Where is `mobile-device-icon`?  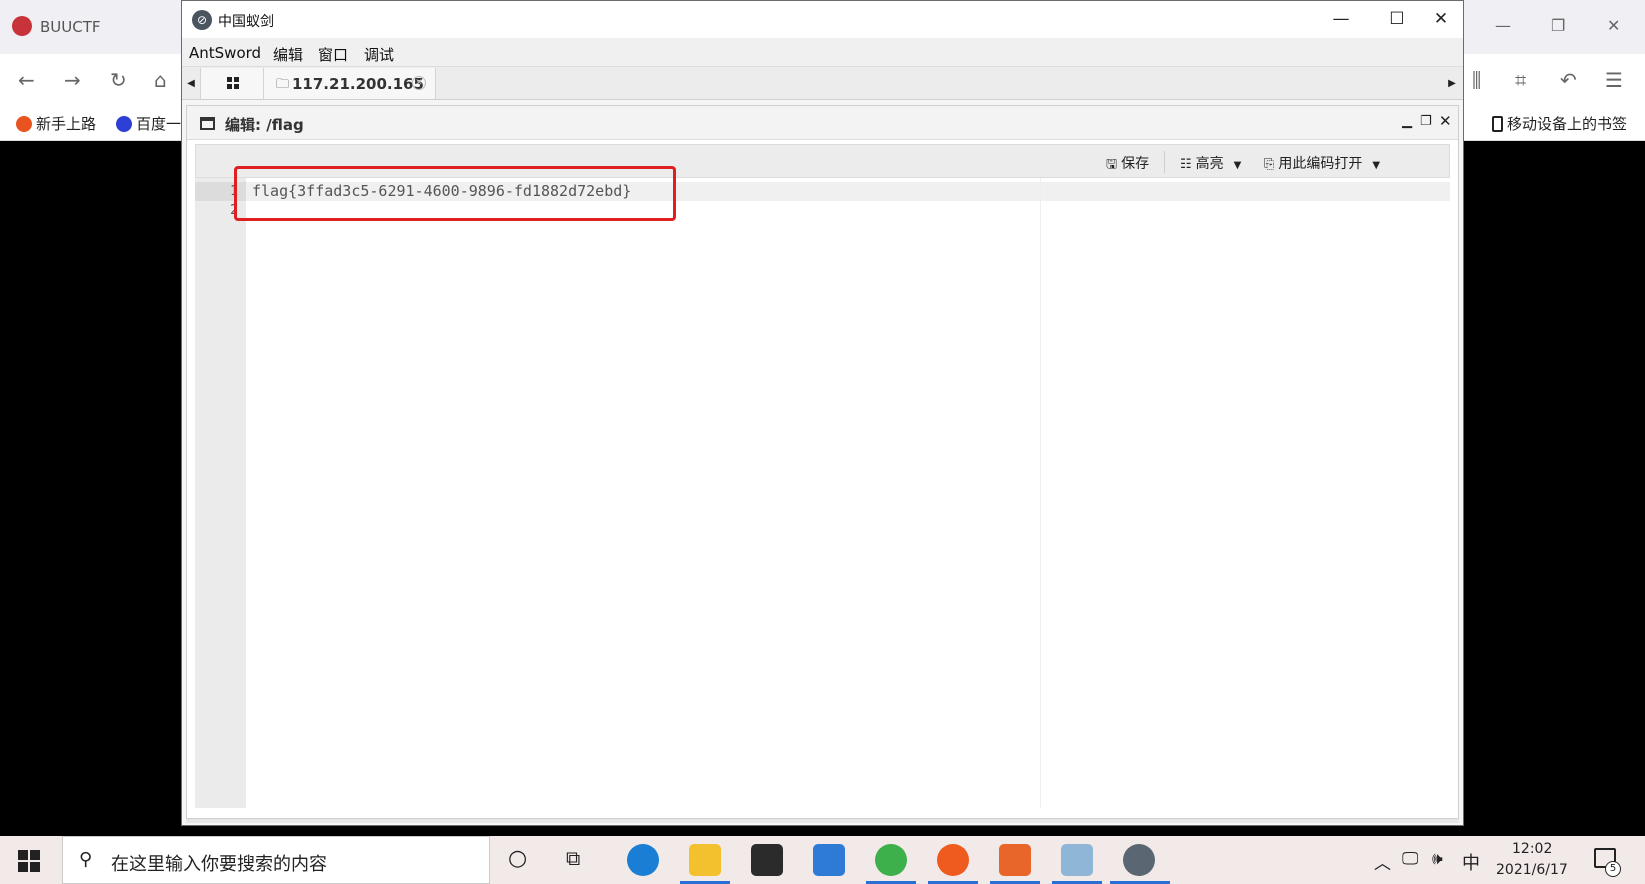 mobile-device-icon is located at coordinates (1497, 124).